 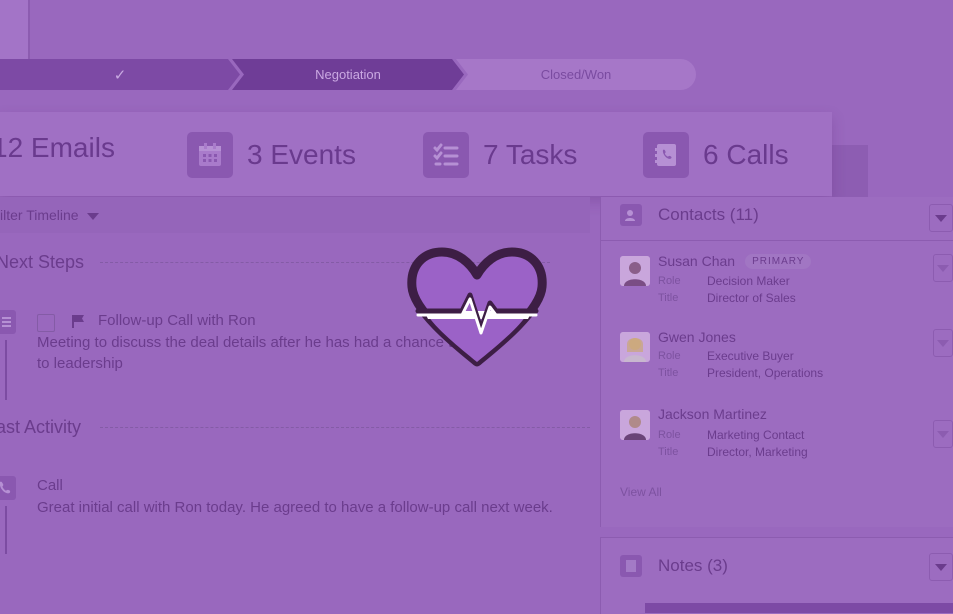 I want to click on filter-timeline-label: ilter Timeline, so click(x=39, y=215).